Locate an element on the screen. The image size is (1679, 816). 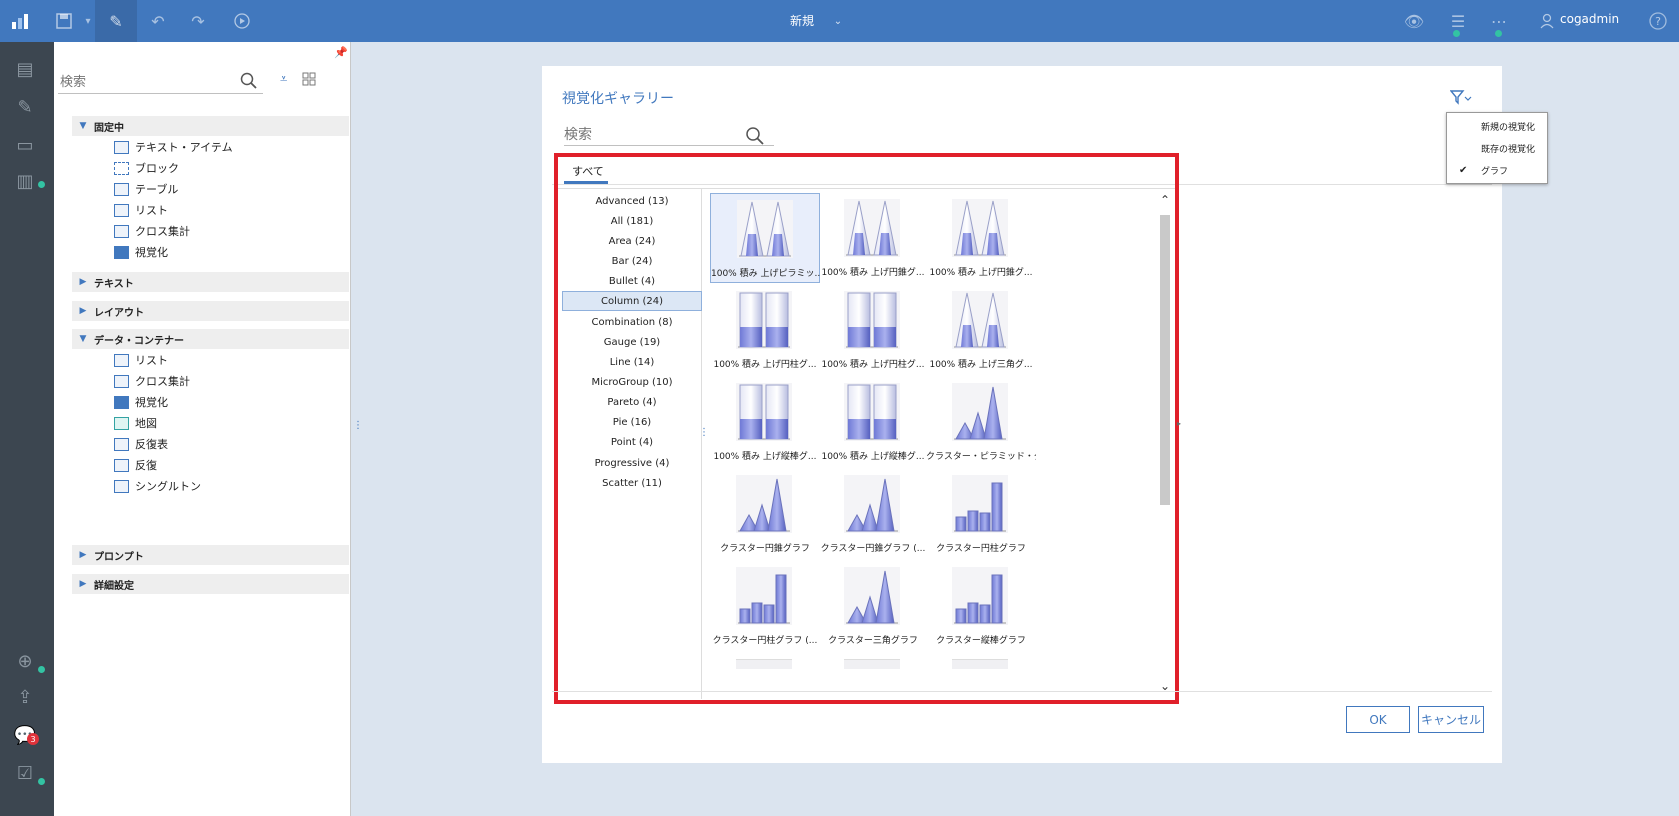
category-item: Point (4) is located at coordinates (632, 442).